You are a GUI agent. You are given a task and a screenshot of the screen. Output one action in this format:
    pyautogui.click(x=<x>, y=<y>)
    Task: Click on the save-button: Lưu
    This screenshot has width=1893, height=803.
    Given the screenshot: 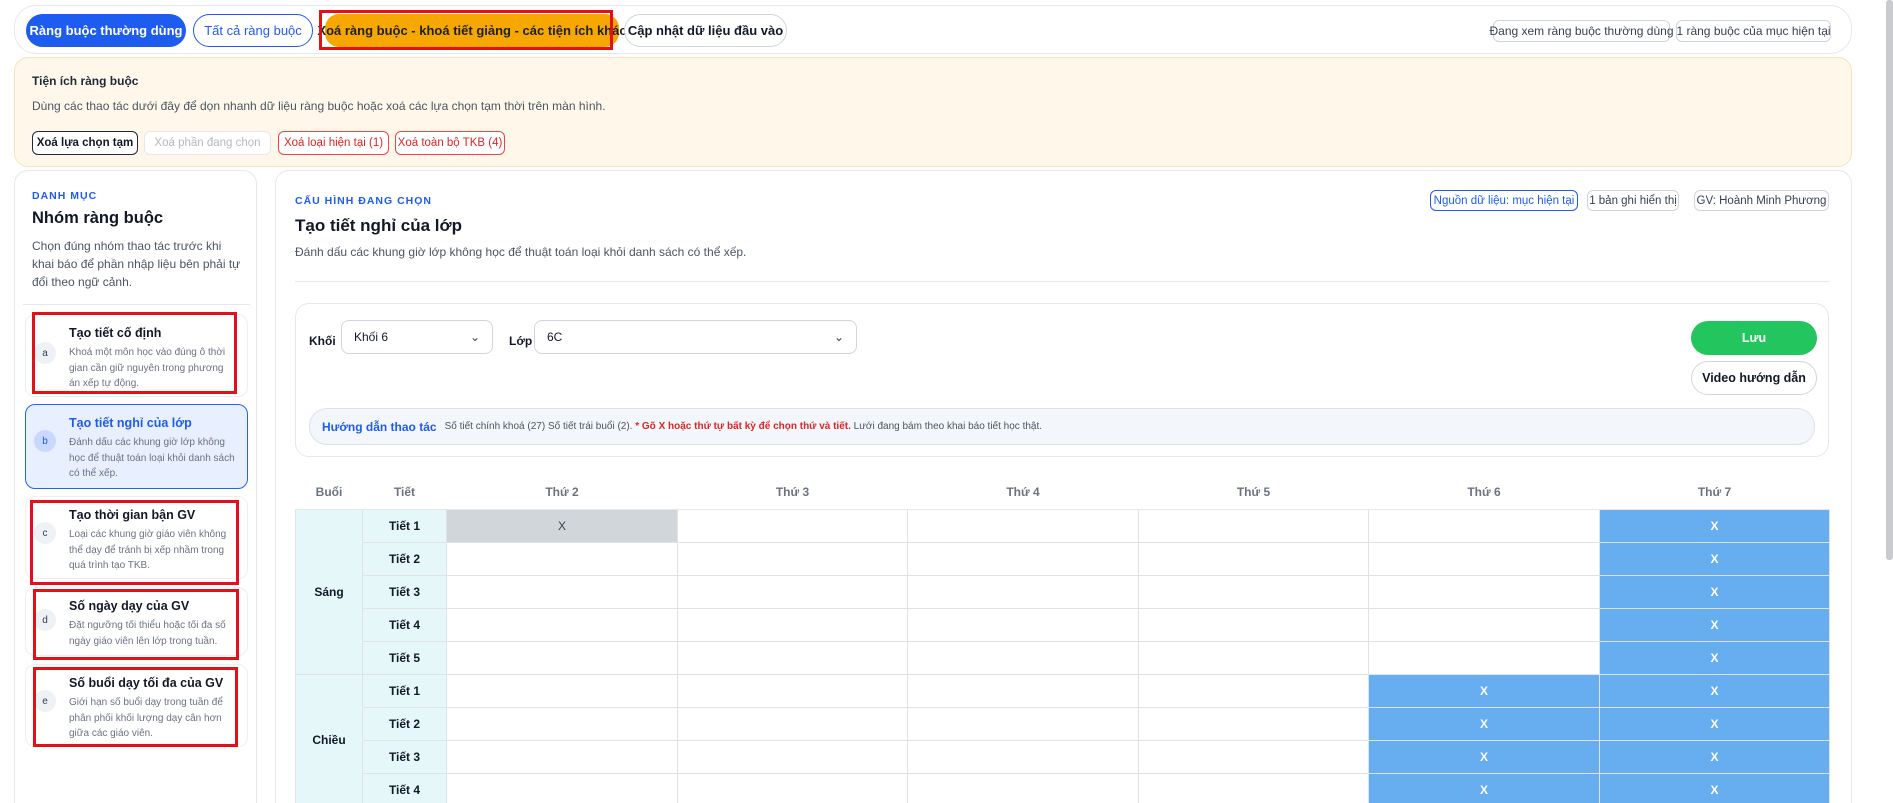 What is the action you would take?
    pyautogui.click(x=1754, y=338)
    